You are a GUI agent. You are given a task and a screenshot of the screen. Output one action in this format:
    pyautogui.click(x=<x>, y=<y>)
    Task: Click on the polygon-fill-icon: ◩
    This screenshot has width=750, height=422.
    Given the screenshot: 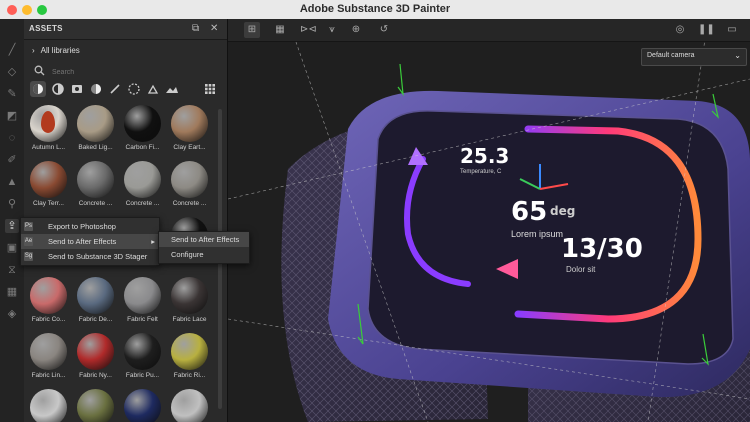 What is the action you would take?
    pyautogui.click(x=12, y=116)
    